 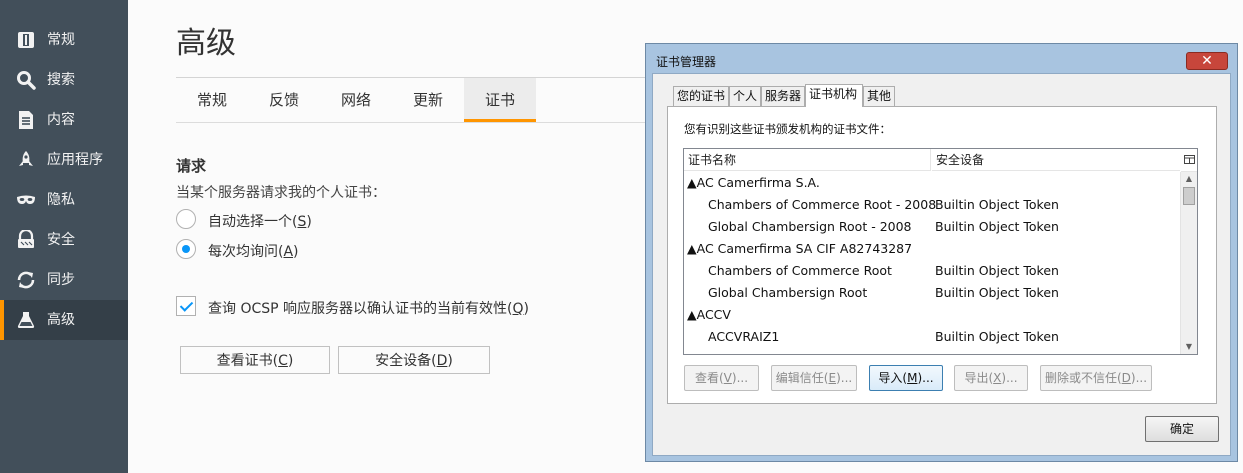 What do you see at coordinates (500, 100) in the screenshot?
I see `tab-certificates: 证书` at bounding box center [500, 100].